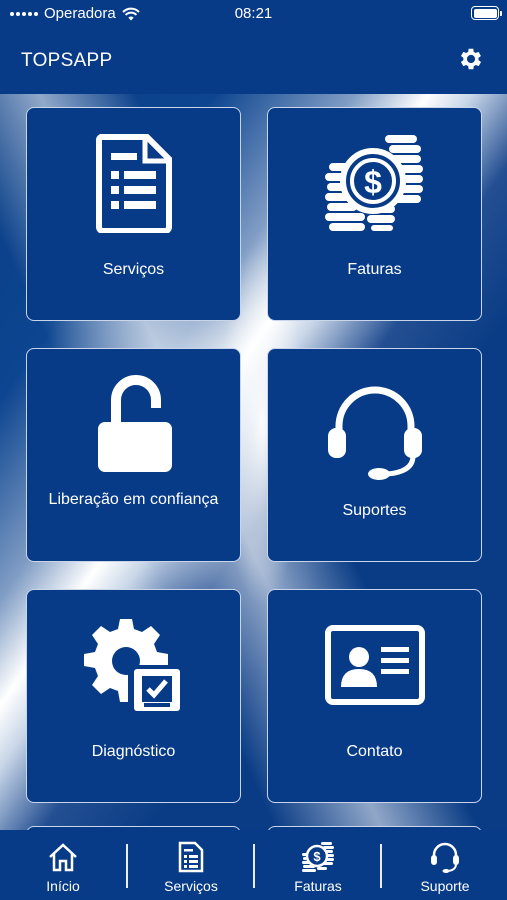  I want to click on gear-icon, so click(471, 59).